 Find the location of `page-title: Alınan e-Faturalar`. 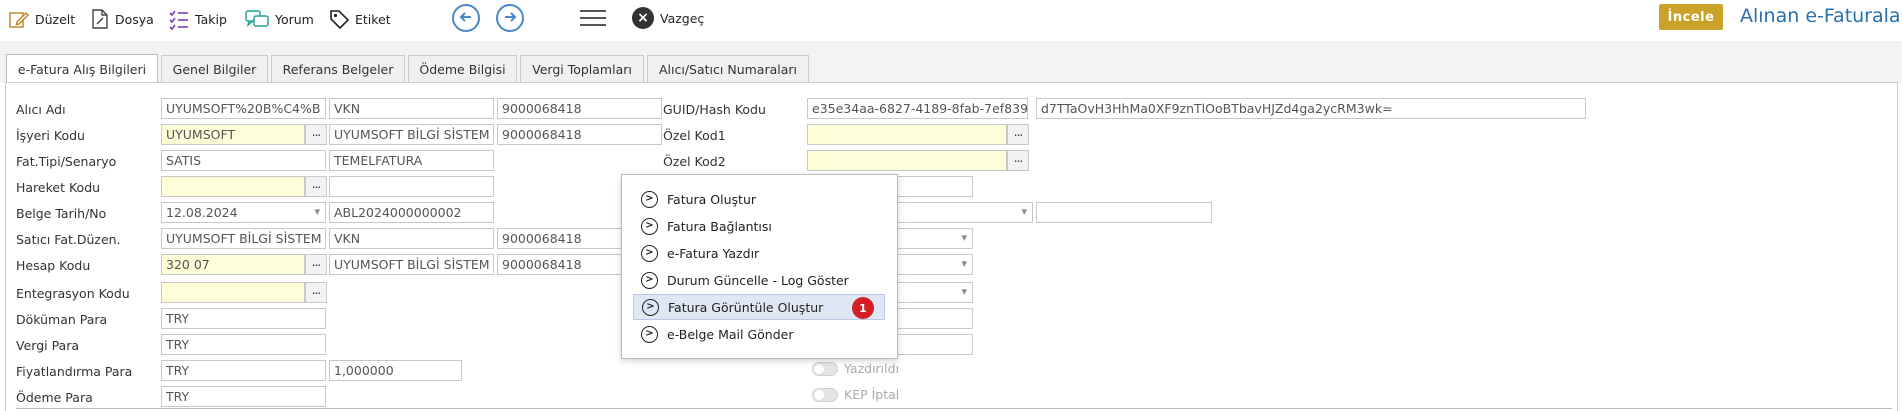

page-title: Alınan e-Faturalar is located at coordinates (1821, 16).